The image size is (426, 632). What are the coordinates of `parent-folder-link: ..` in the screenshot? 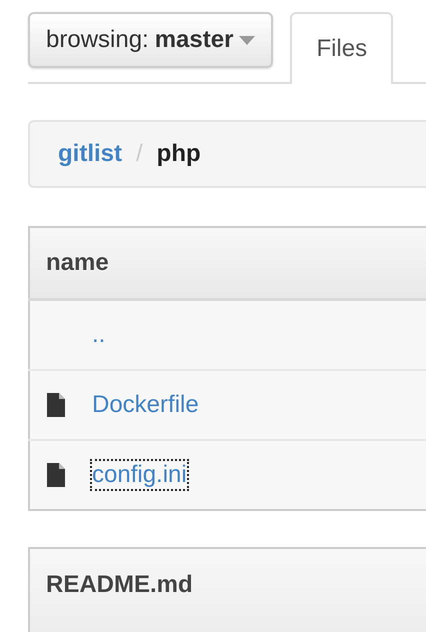 It's located at (99, 335).